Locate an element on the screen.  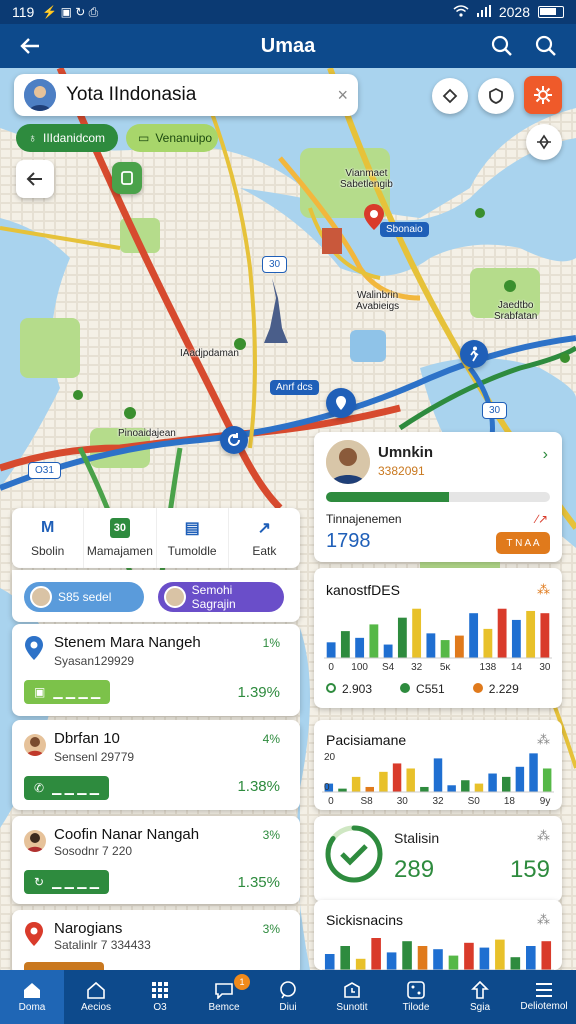
layers-button is located at coordinates (450, 96).